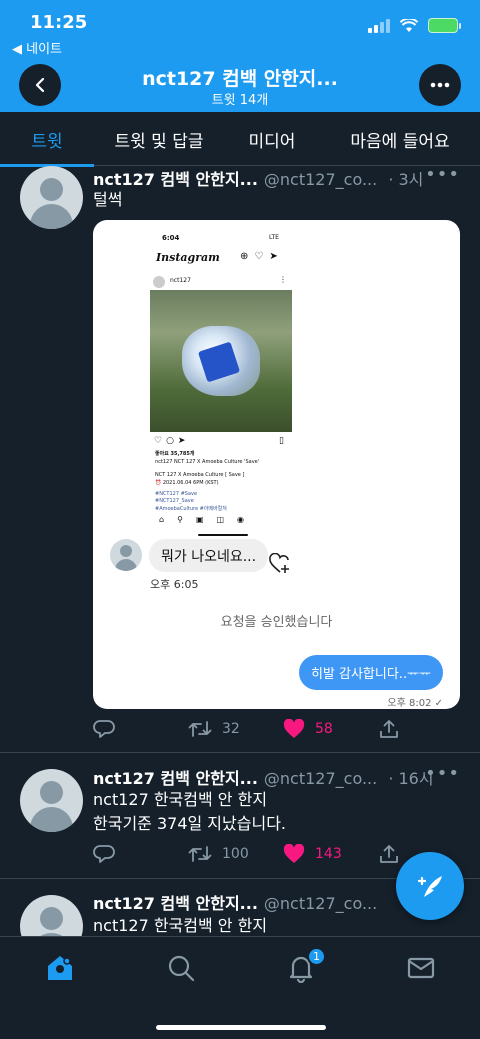 The image size is (480, 1039). I want to click on tab-tweets-and-replies: 트윗 및 답글, so click(159, 139).